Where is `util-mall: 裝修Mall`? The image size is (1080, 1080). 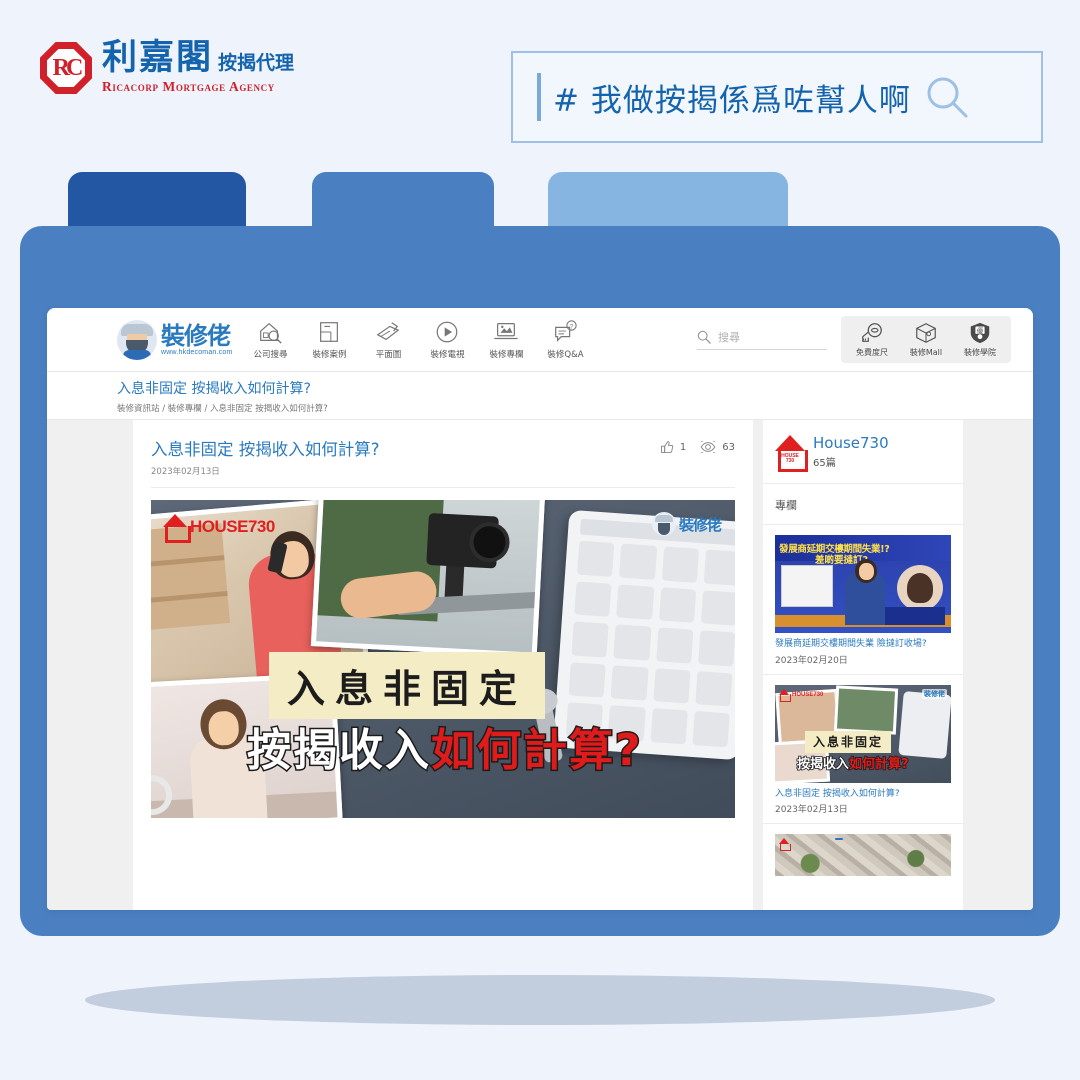
util-mall: 裝修Mall is located at coordinates (926, 339).